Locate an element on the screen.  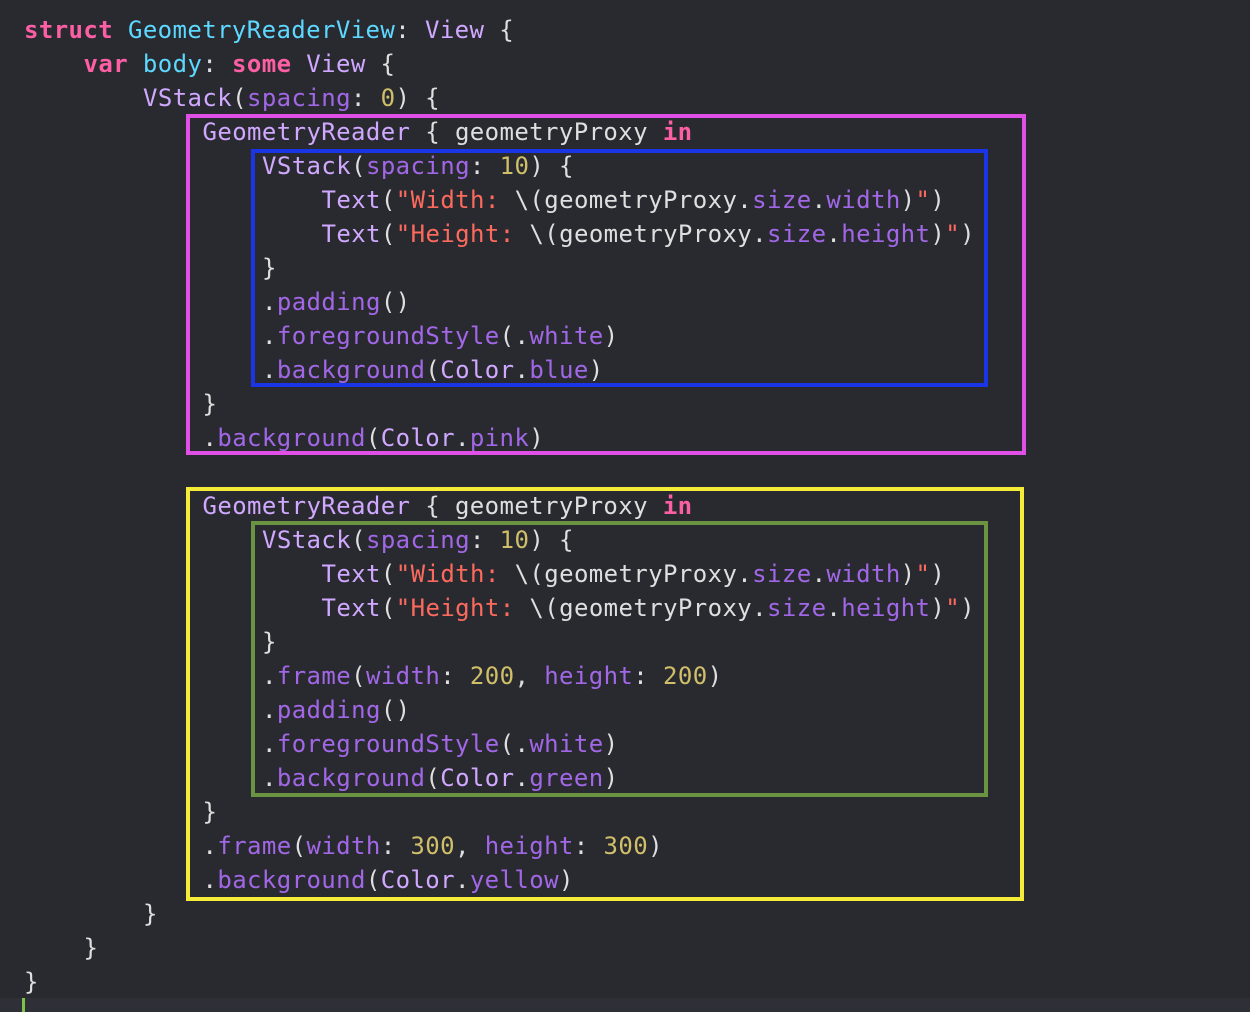
code-line: var body: some View { is located at coordinates (240, 64).